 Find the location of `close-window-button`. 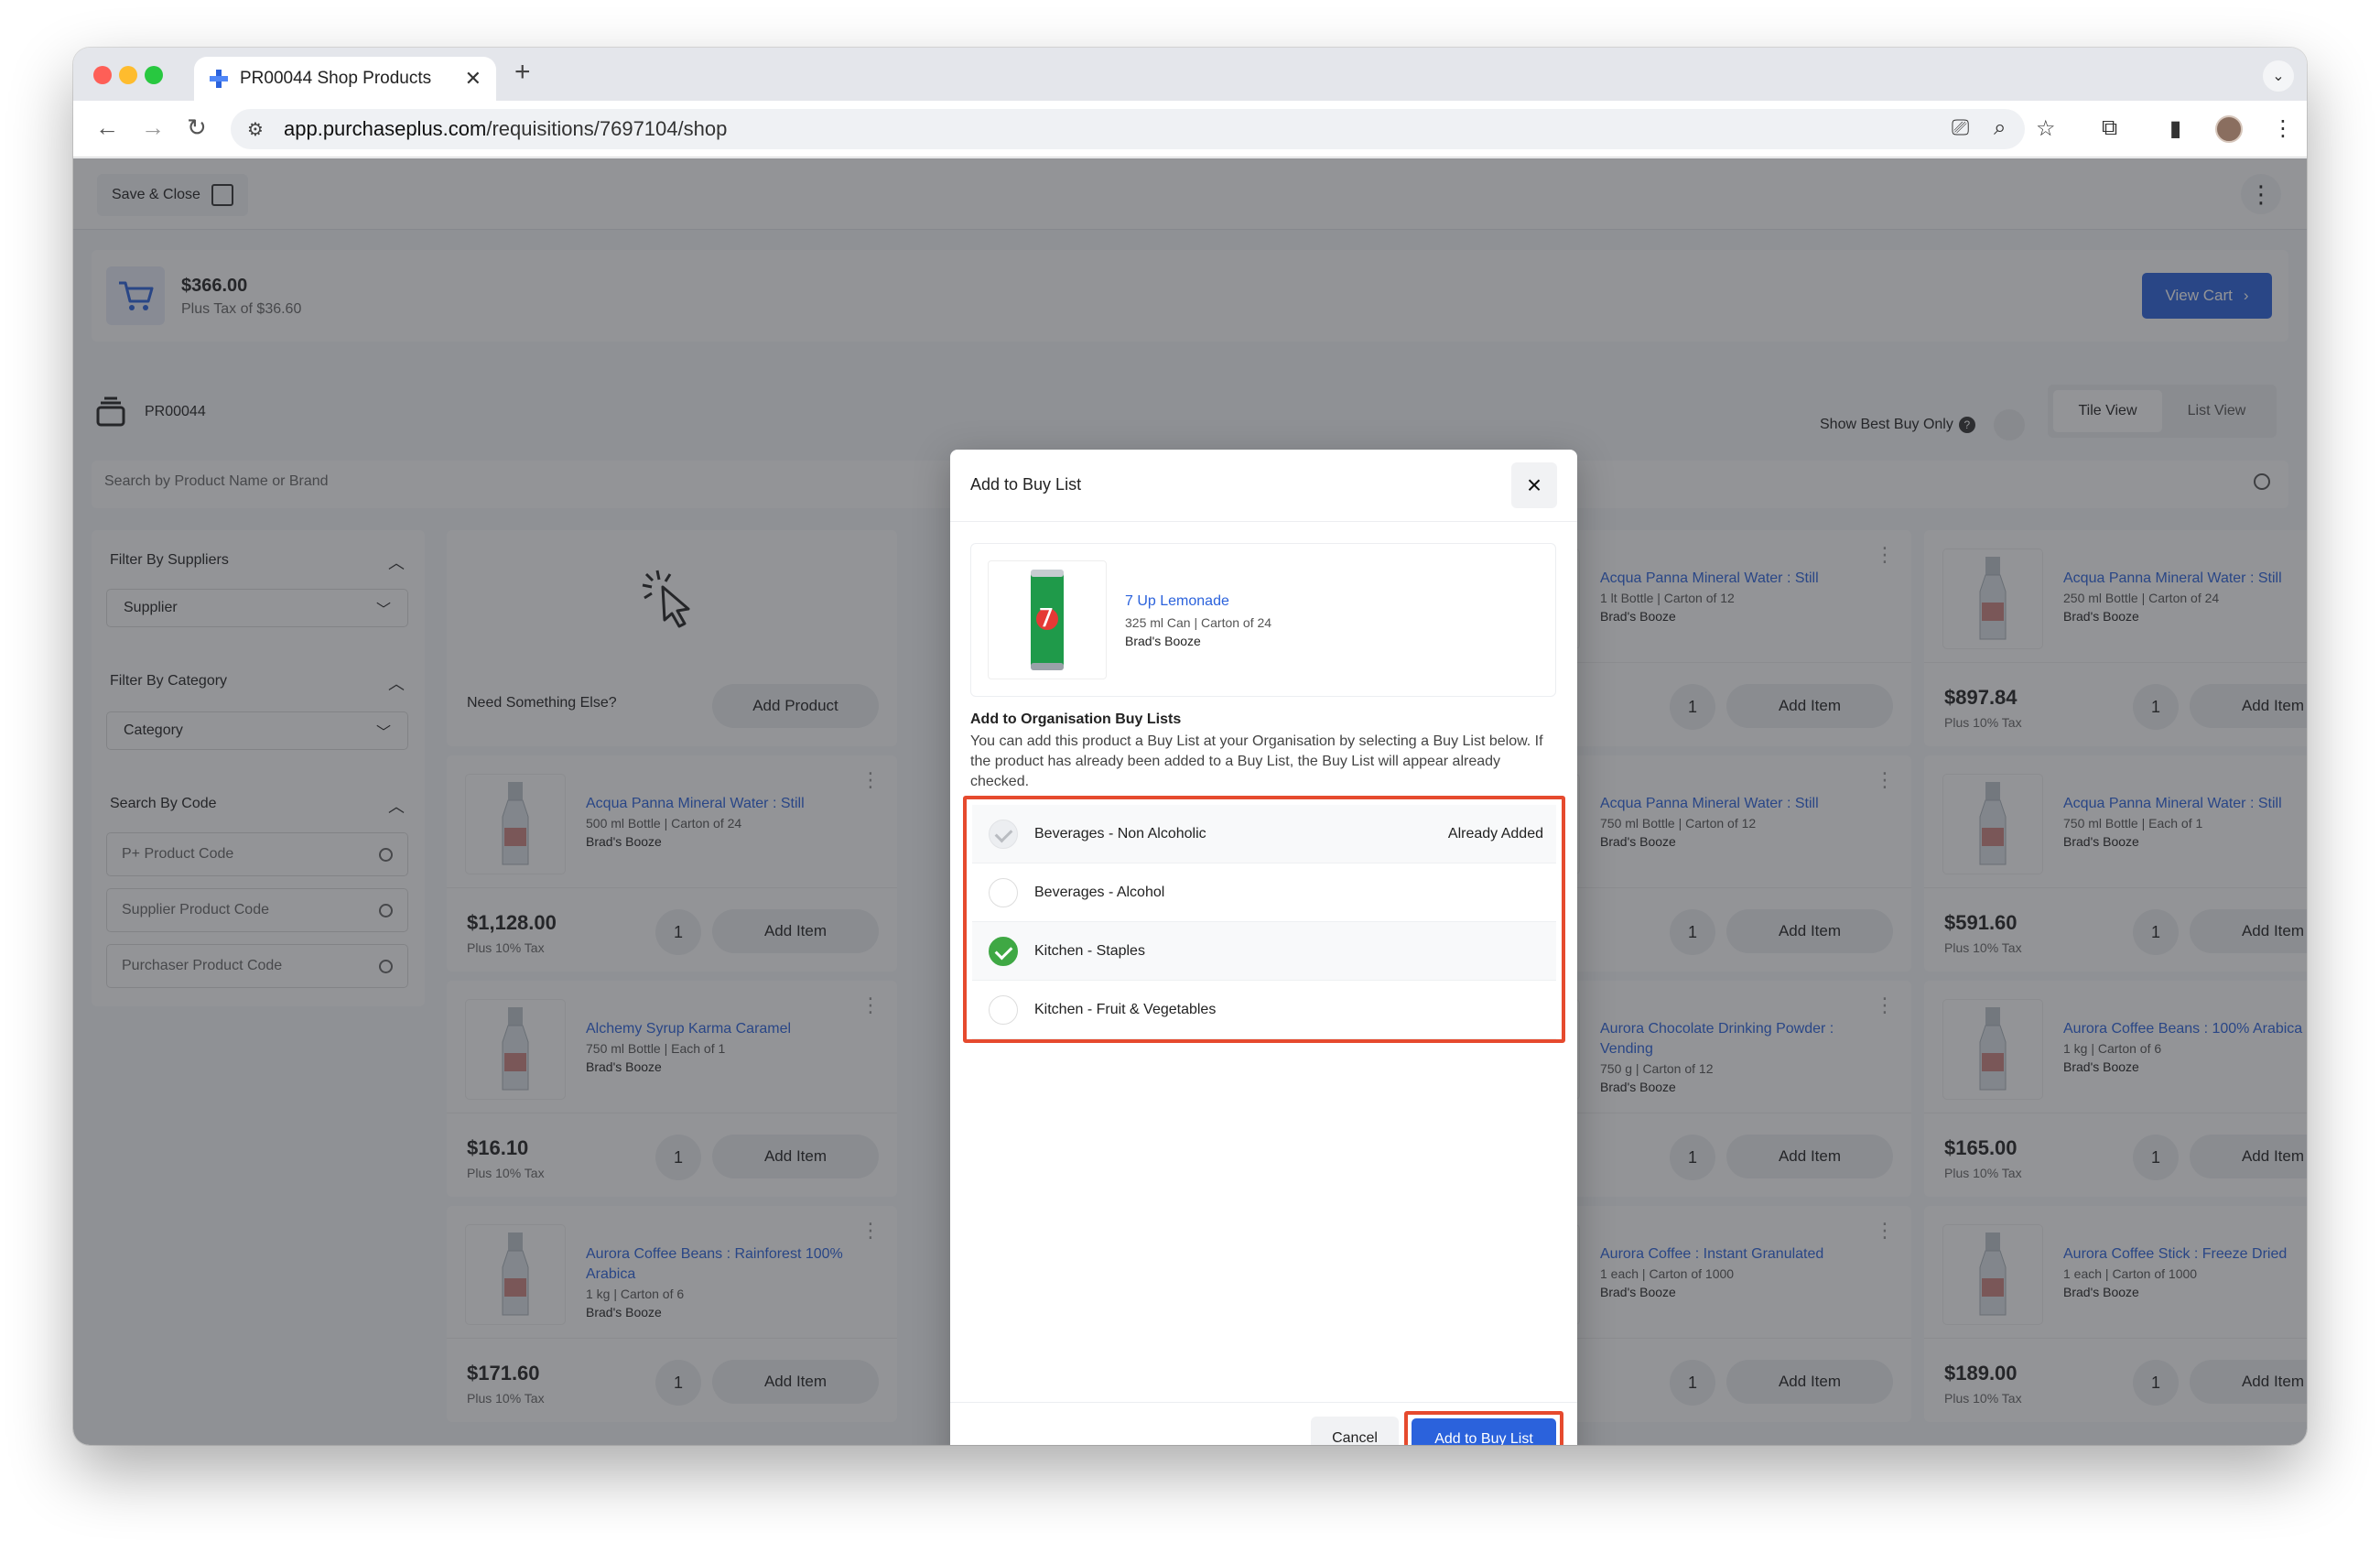

close-window-button is located at coordinates (102, 75).